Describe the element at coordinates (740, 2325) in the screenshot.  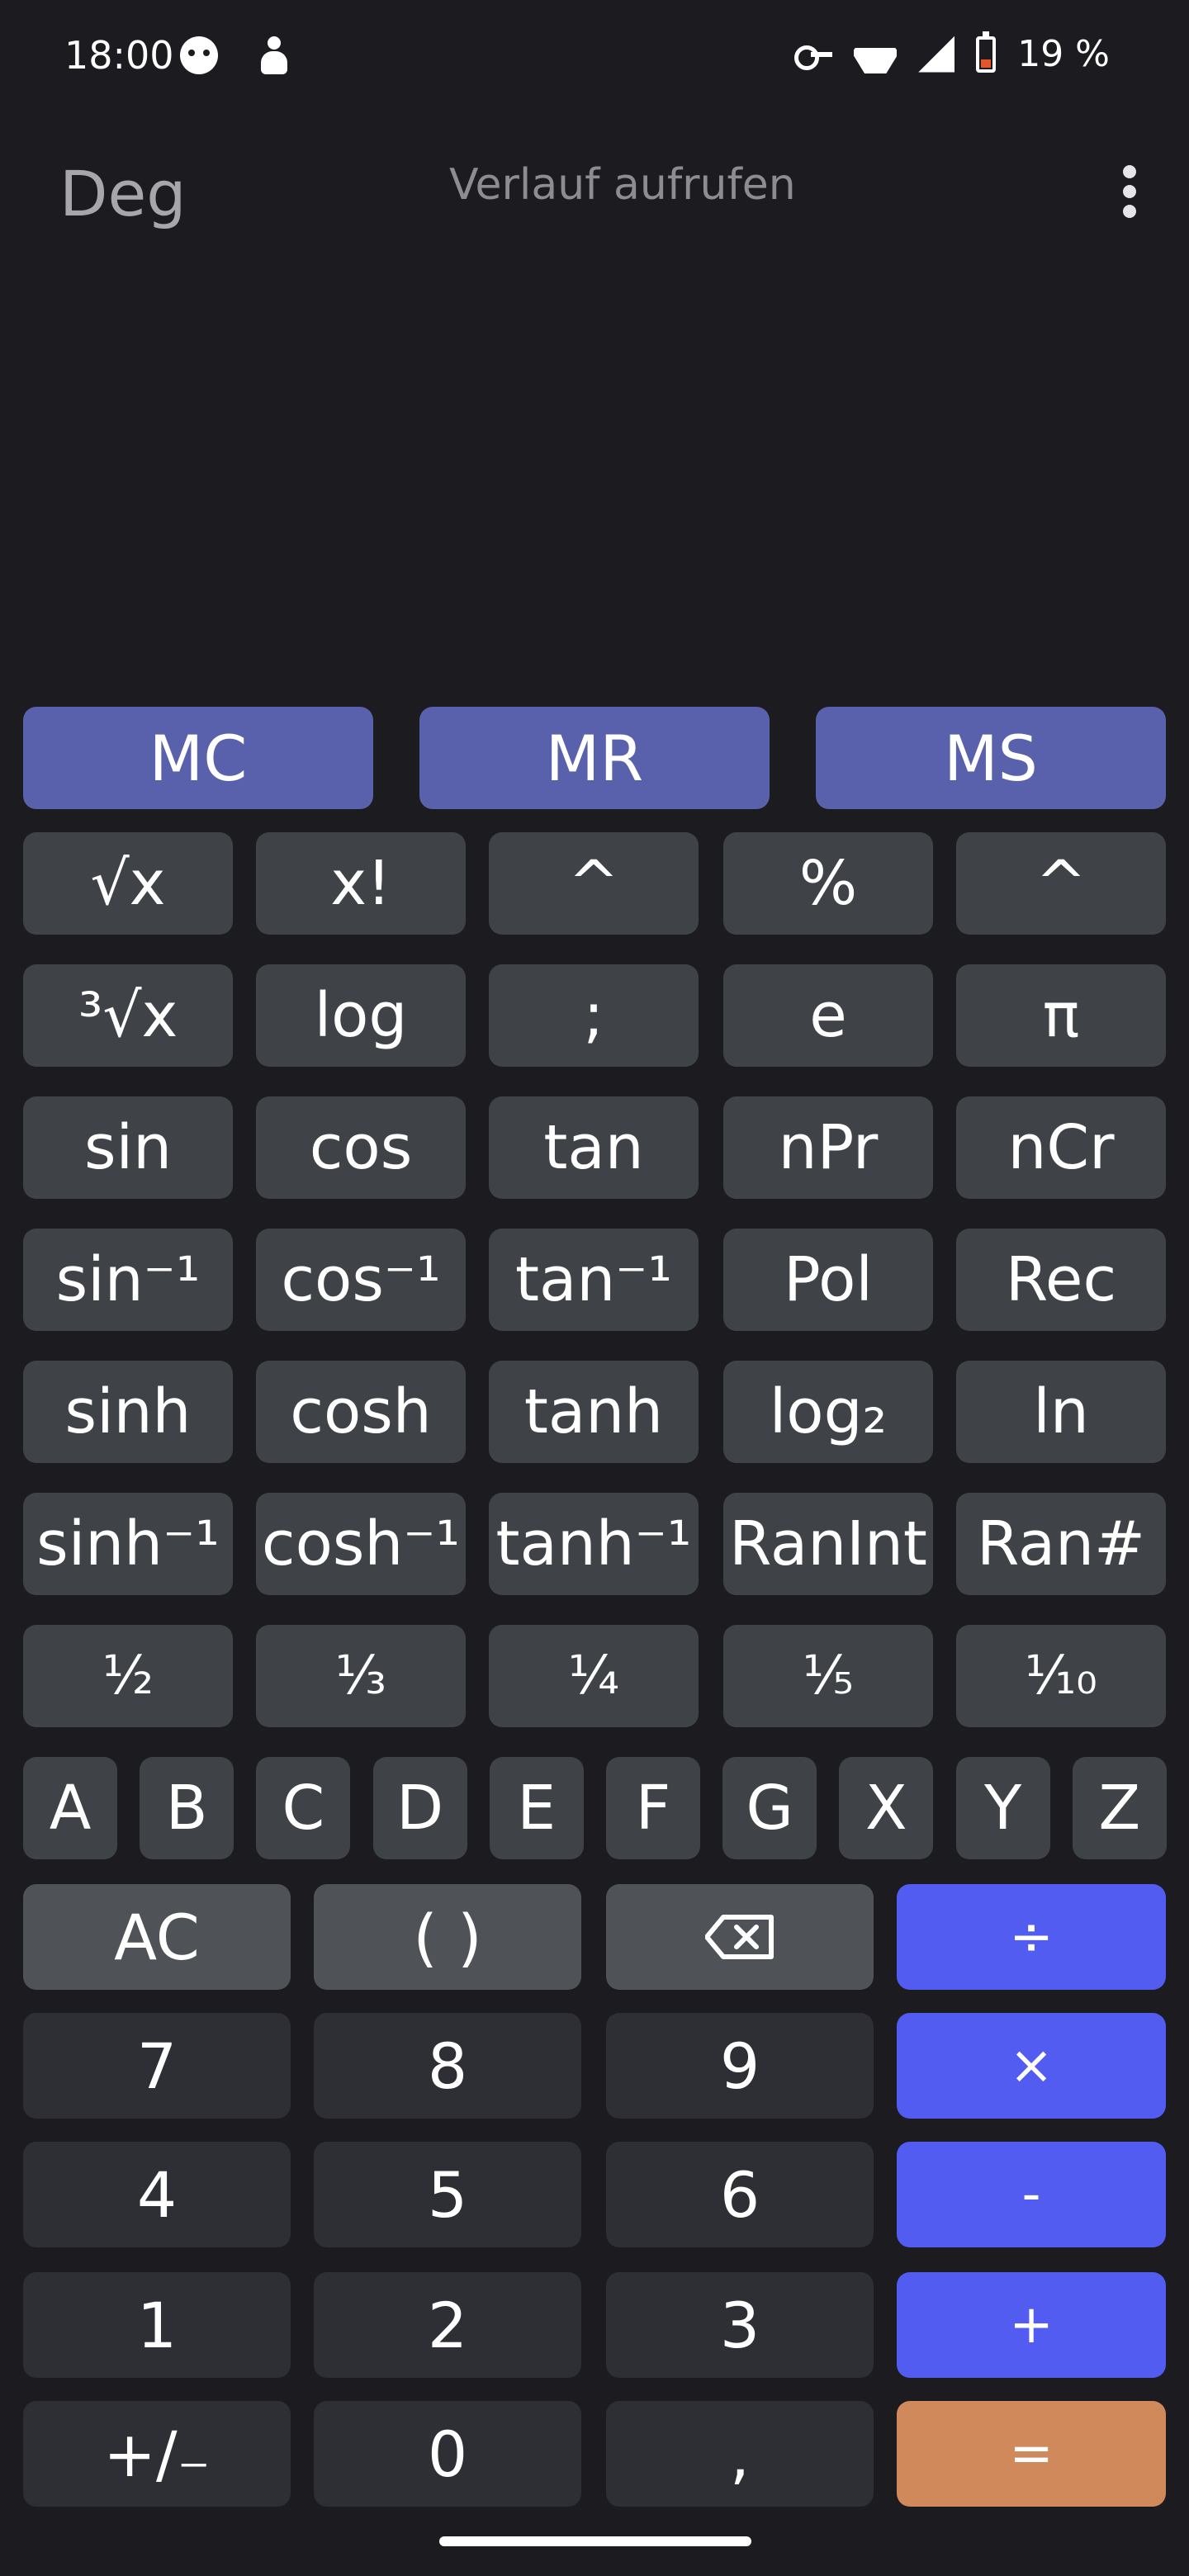
I see `digit-3-button: 3` at that location.